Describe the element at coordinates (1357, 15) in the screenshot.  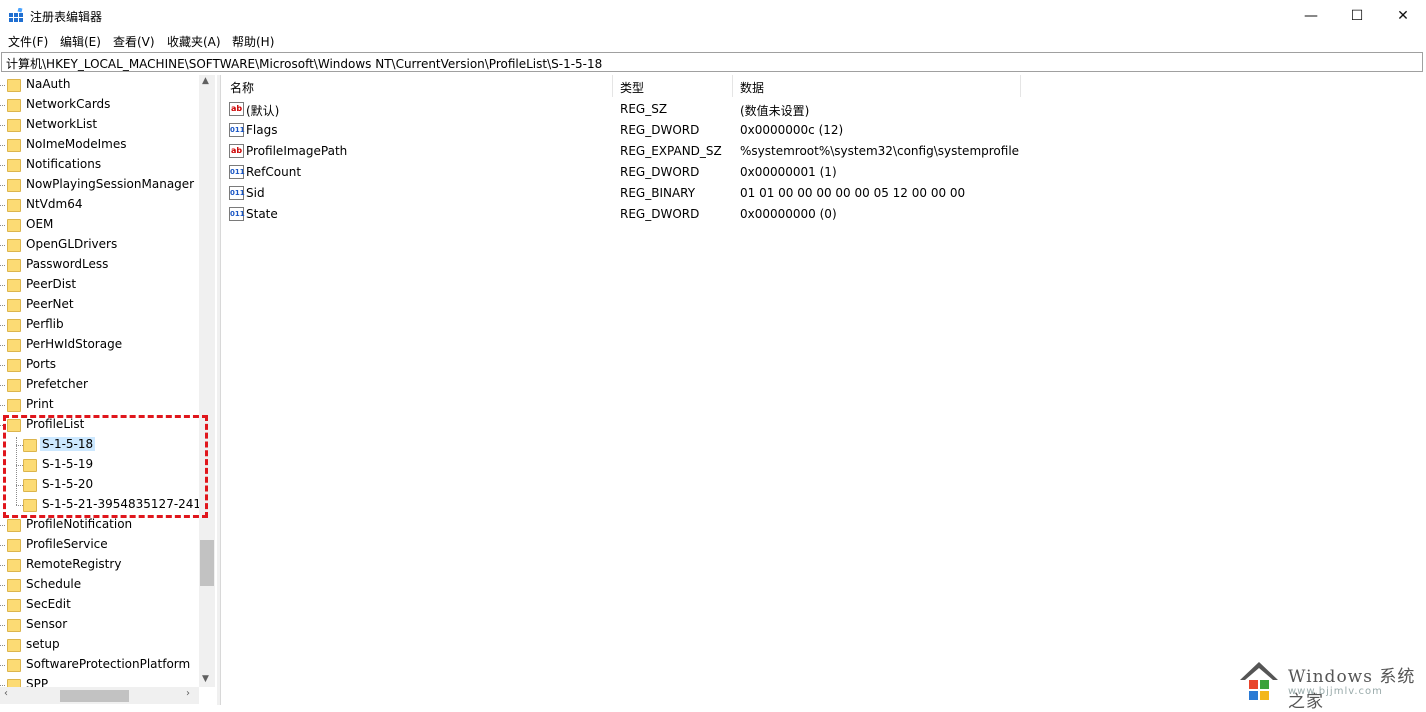
I see `maximize-button: ☐` at that location.